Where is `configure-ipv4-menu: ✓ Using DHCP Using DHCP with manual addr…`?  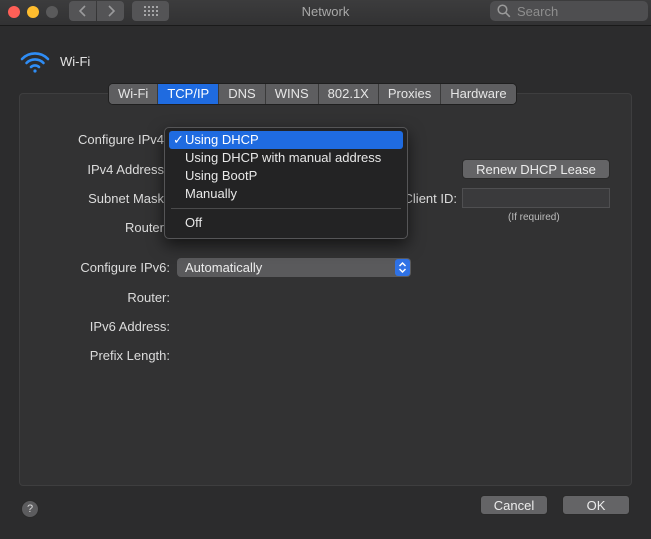
configure-ipv4-menu: ✓ Using DHCP Using DHCP with manual addr… is located at coordinates (286, 183).